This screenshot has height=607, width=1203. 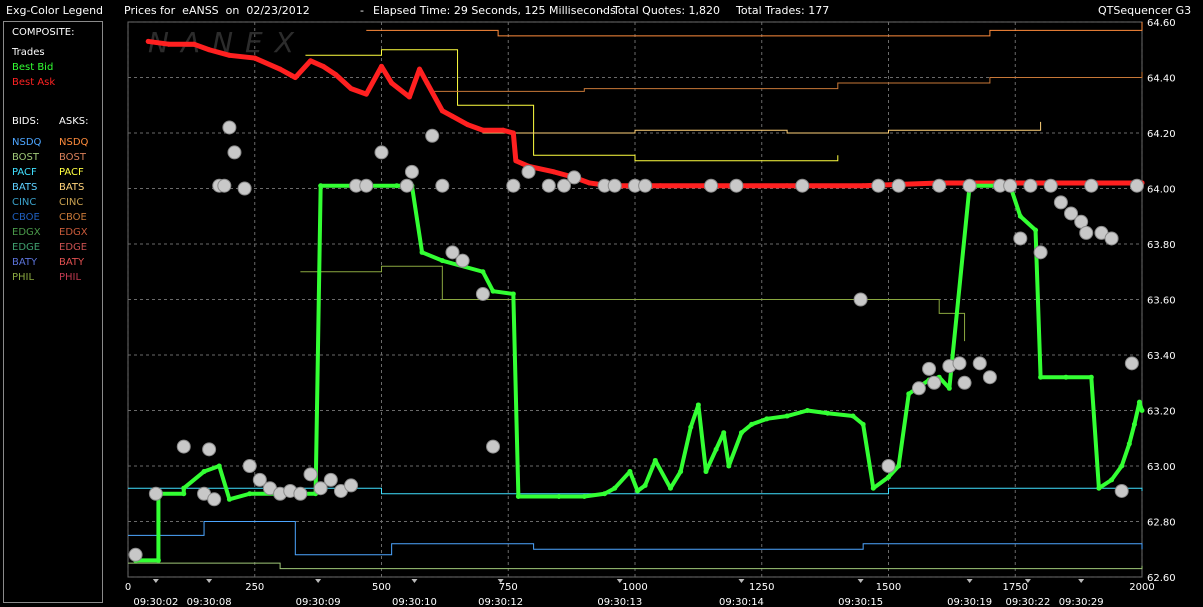 What do you see at coordinates (318, 602) in the screenshot?
I see `time-label: 09:30:09` at bounding box center [318, 602].